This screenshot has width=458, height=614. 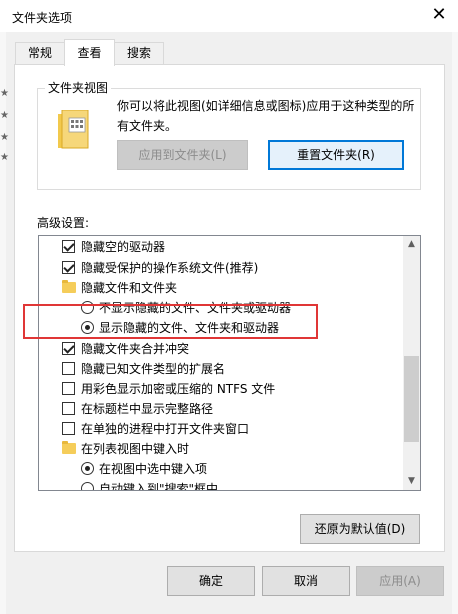 I want to click on list-item: 在视图中选中键入项, so click(x=222, y=469).